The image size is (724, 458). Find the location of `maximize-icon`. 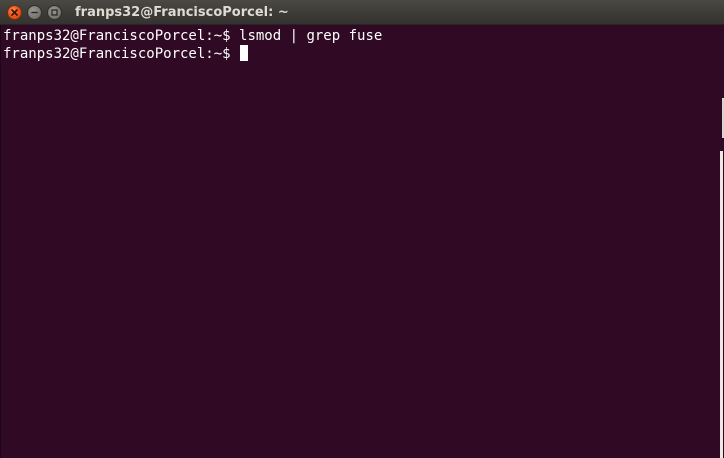

maximize-icon is located at coordinates (54, 12).